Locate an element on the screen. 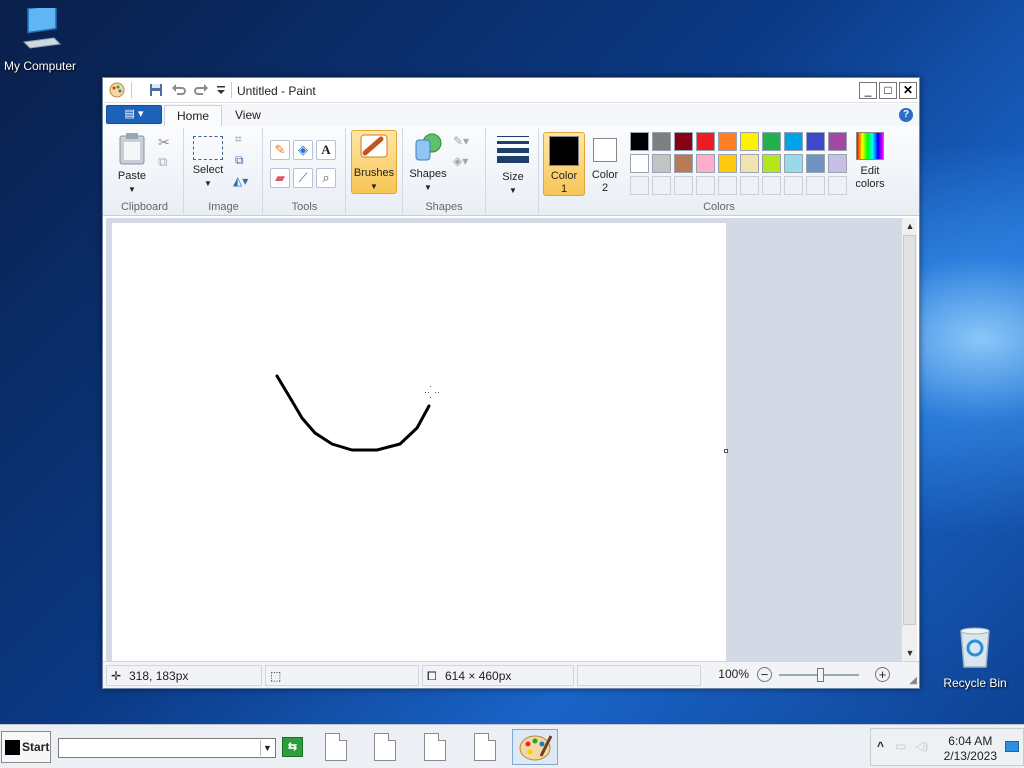 This screenshot has width=1024, height=768. color2-button: Color 2 is located at coordinates (605, 164).